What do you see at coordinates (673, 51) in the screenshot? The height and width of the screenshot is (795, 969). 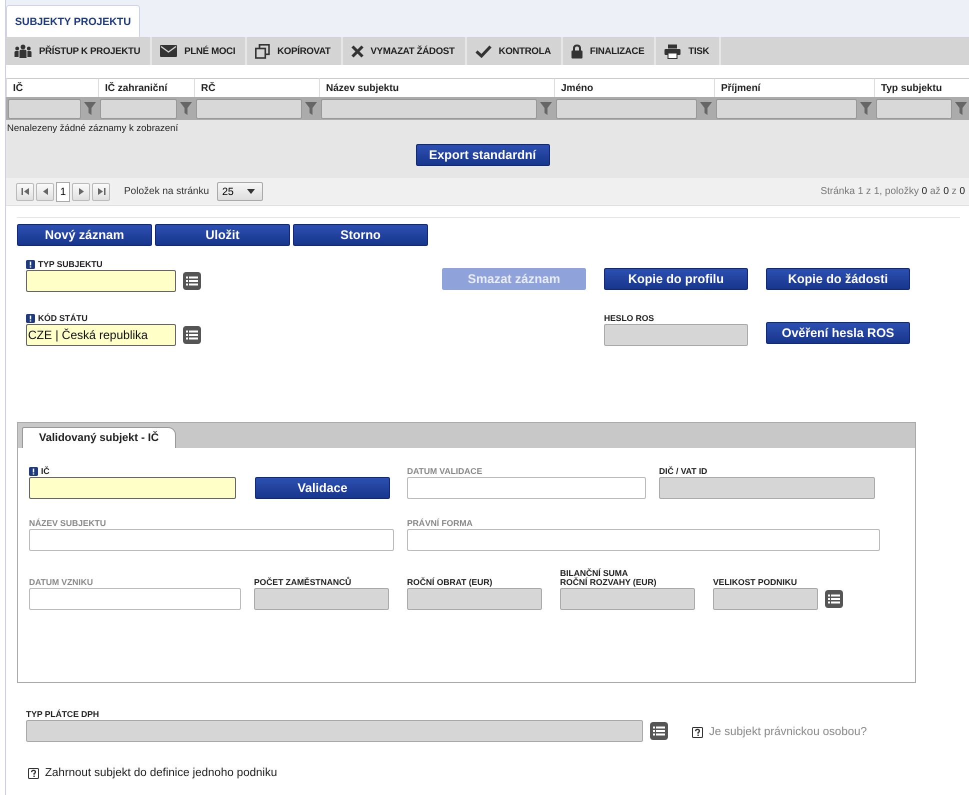 I see `printer-icon` at bounding box center [673, 51].